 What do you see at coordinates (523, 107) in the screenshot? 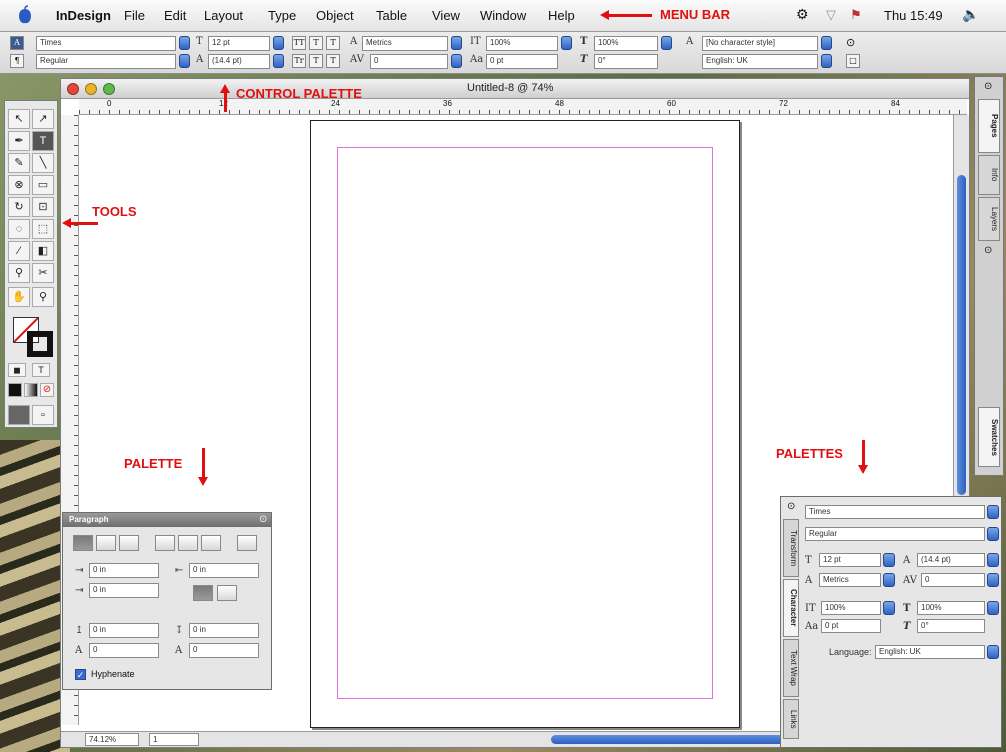
I see `horizontal-ruler: 0 12 24 36 48 60 72 84` at bounding box center [523, 107].